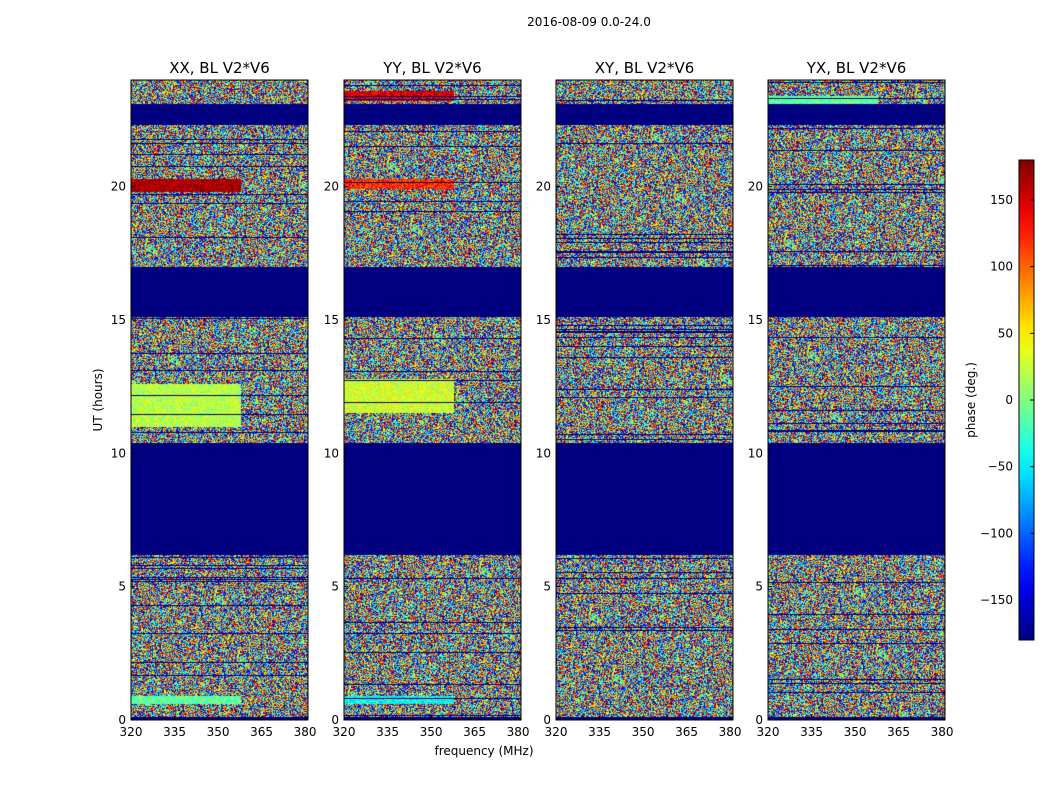  Describe the element at coordinates (219, 68) in the screenshot. I see `panel-title: XX, BL V2*V6` at that location.